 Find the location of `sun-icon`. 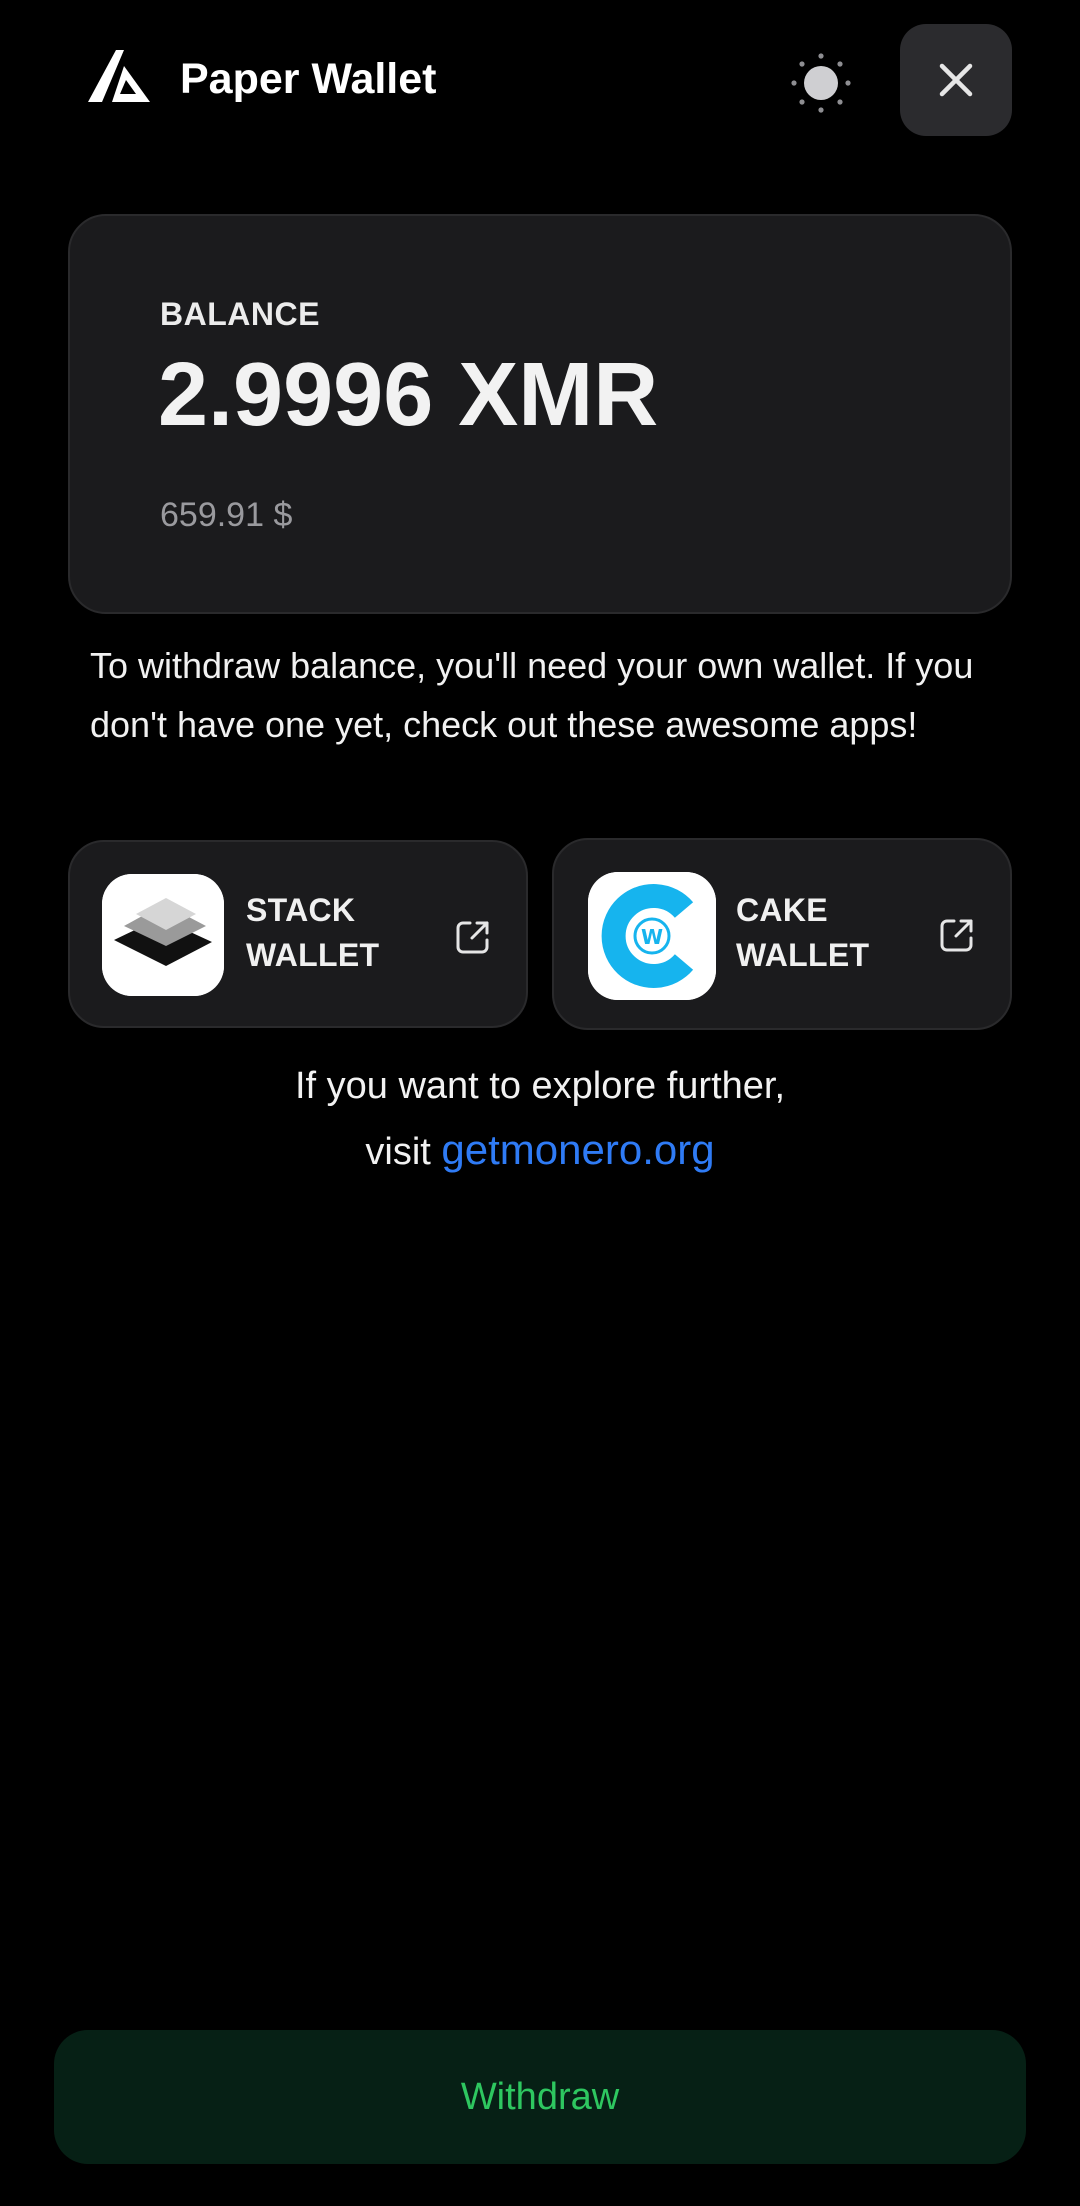

sun-icon is located at coordinates (821, 83).